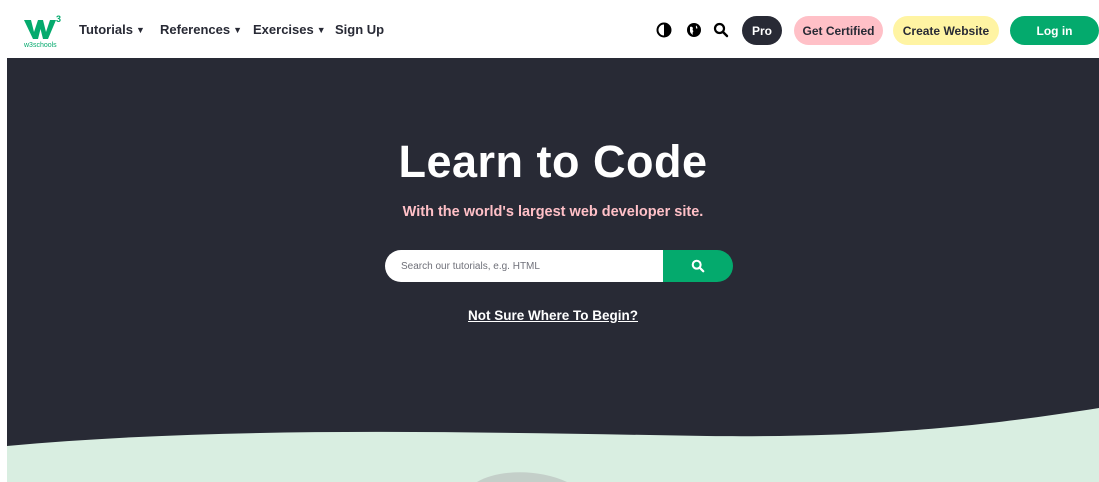  Describe the element at coordinates (1054, 30) in the screenshot. I see `login-button: Log in` at that location.